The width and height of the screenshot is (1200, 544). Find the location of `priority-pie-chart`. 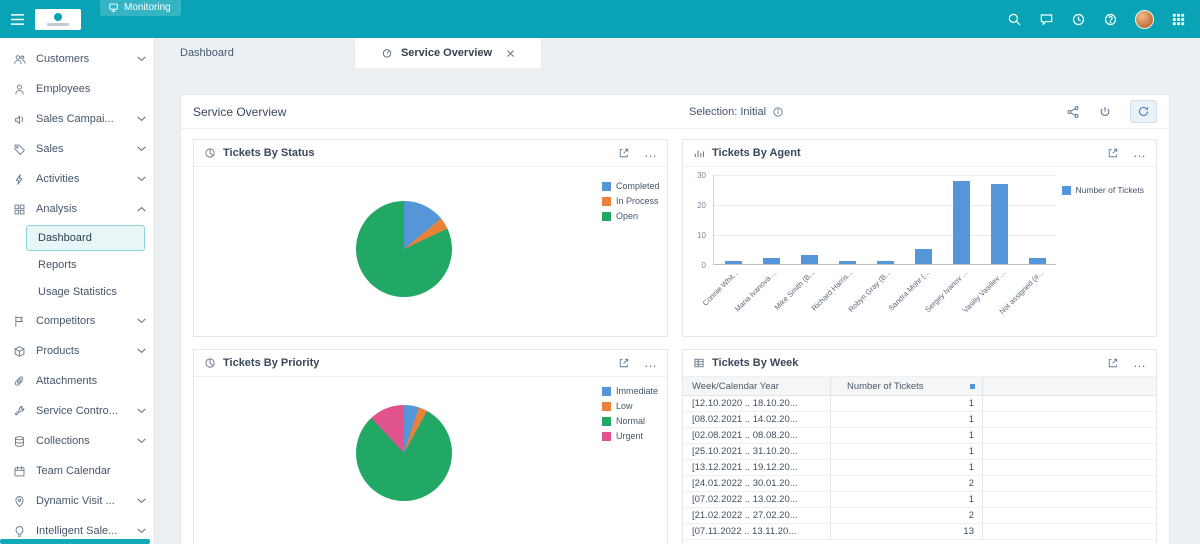

priority-pie-chart is located at coordinates (404, 453).